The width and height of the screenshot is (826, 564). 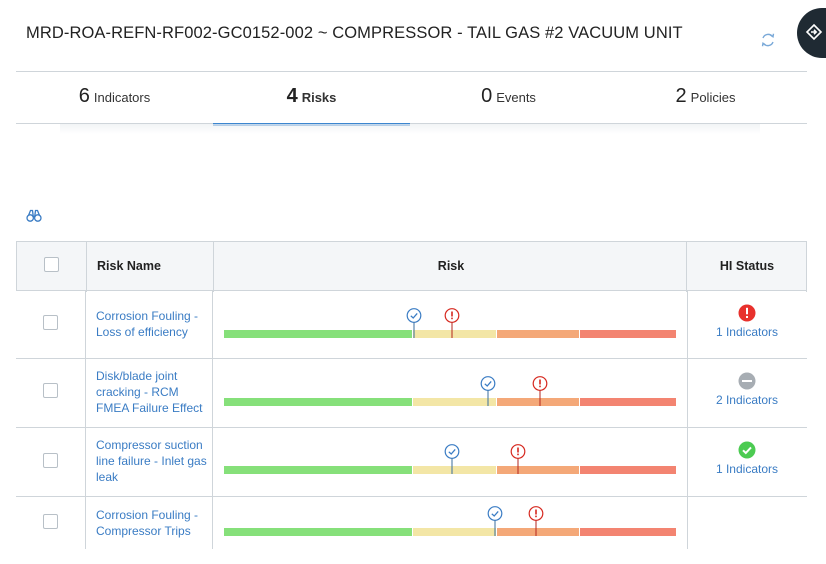 I want to click on table-row: Corrosion Fouling - Compressor Trips, so click(x=411, y=523).